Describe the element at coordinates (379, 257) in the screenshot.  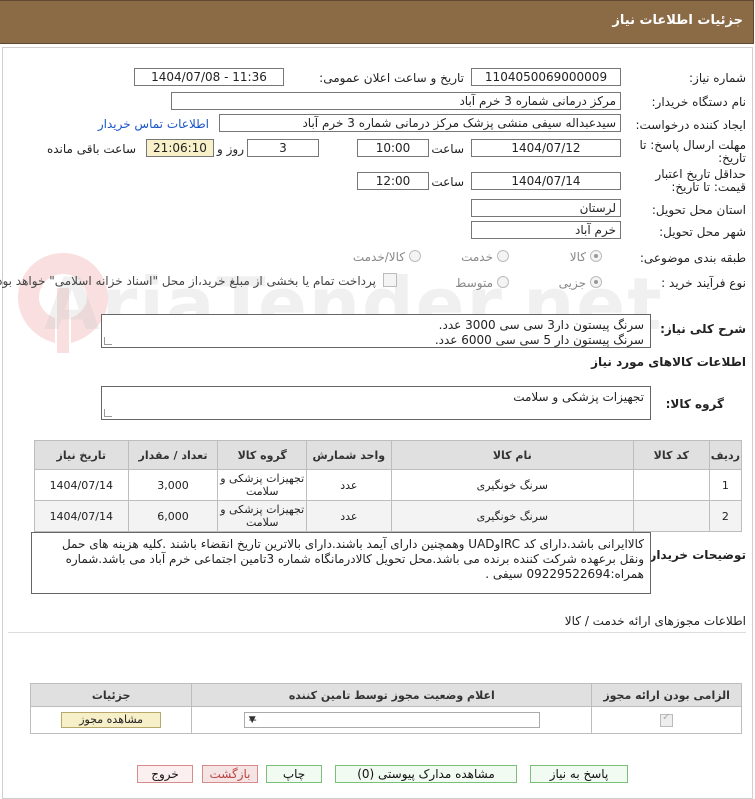
I see `category-option-both: کالا/خدمت` at that location.